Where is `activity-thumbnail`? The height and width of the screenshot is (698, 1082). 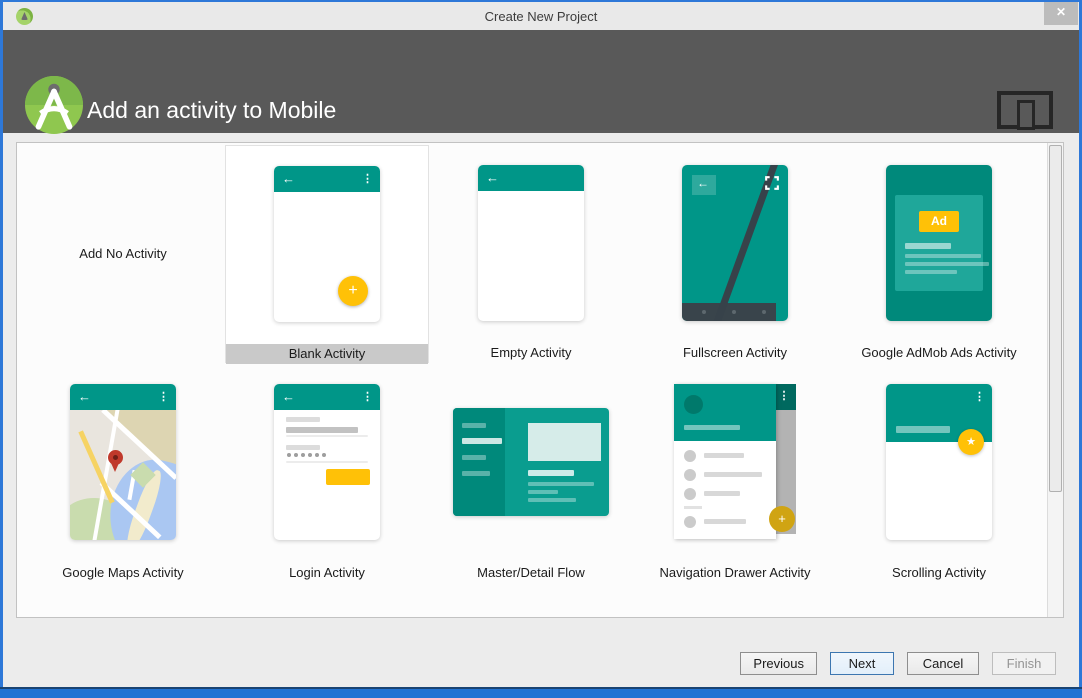 activity-thumbnail is located at coordinates (531, 462).